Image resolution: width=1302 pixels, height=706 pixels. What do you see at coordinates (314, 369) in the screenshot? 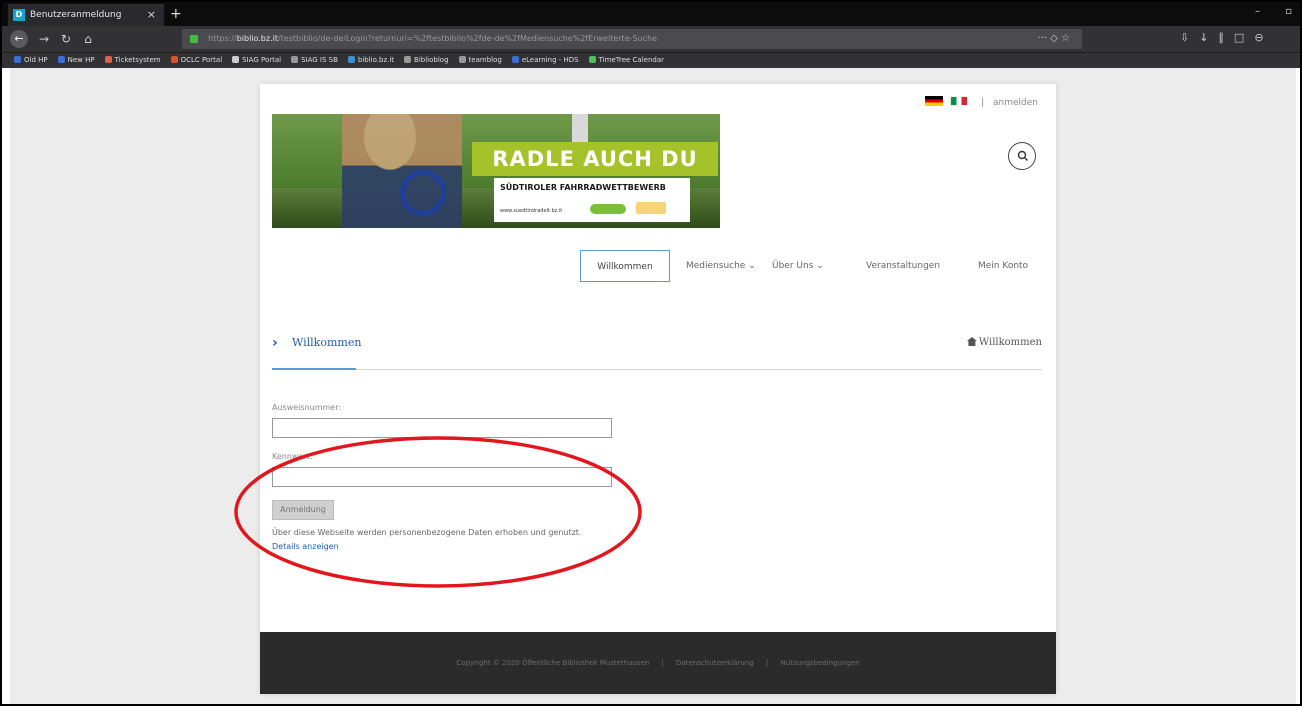
I see `divider-accent` at bounding box center [314, 369].